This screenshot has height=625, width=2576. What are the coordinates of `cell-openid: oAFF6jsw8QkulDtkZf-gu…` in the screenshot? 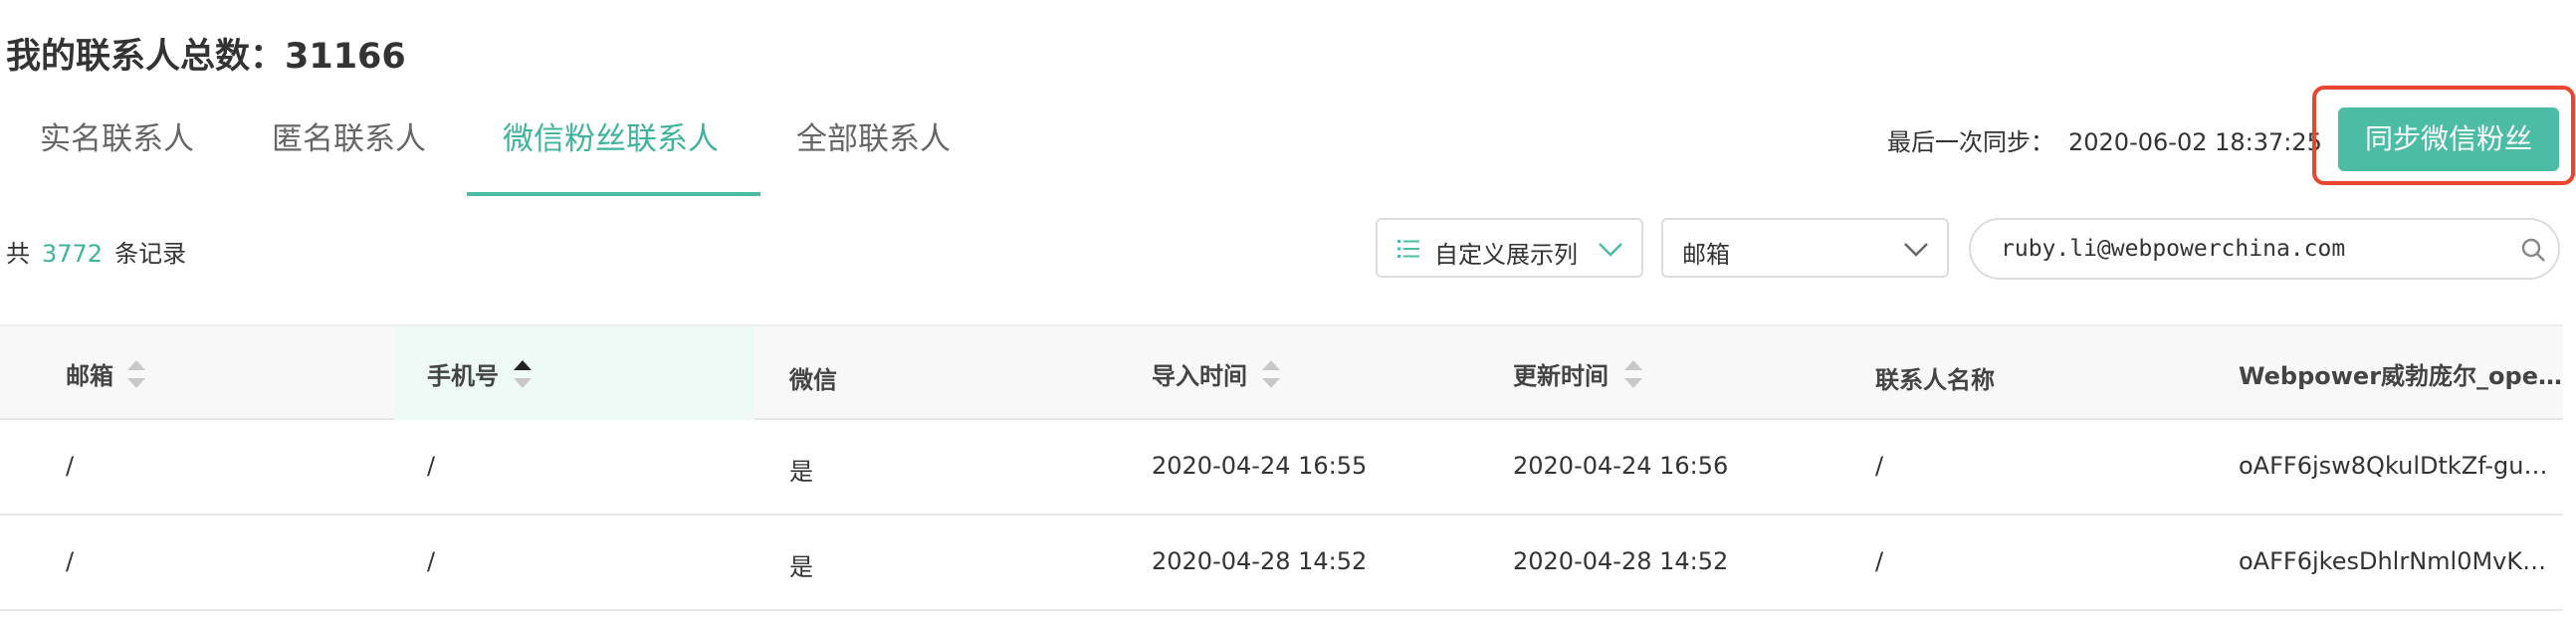 It's located at (2393, 466).